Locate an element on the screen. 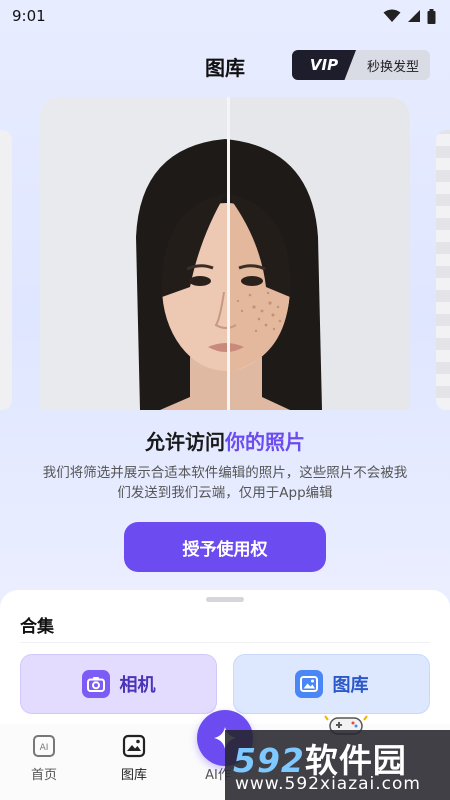  status-time: 9:01 is located at coordinates (29, 16).